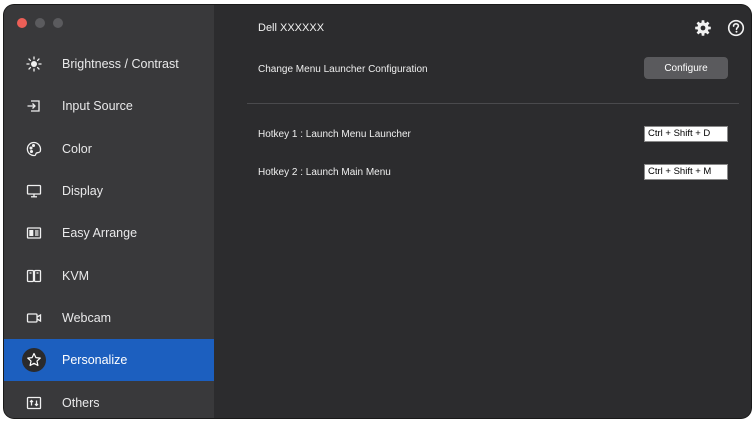 This screenshot has width=755, height=423. Describe the element at coordinates (686, 134) in the screenshot. I see `hotkey-1-field: Ctrl + Shift + D` at that location.